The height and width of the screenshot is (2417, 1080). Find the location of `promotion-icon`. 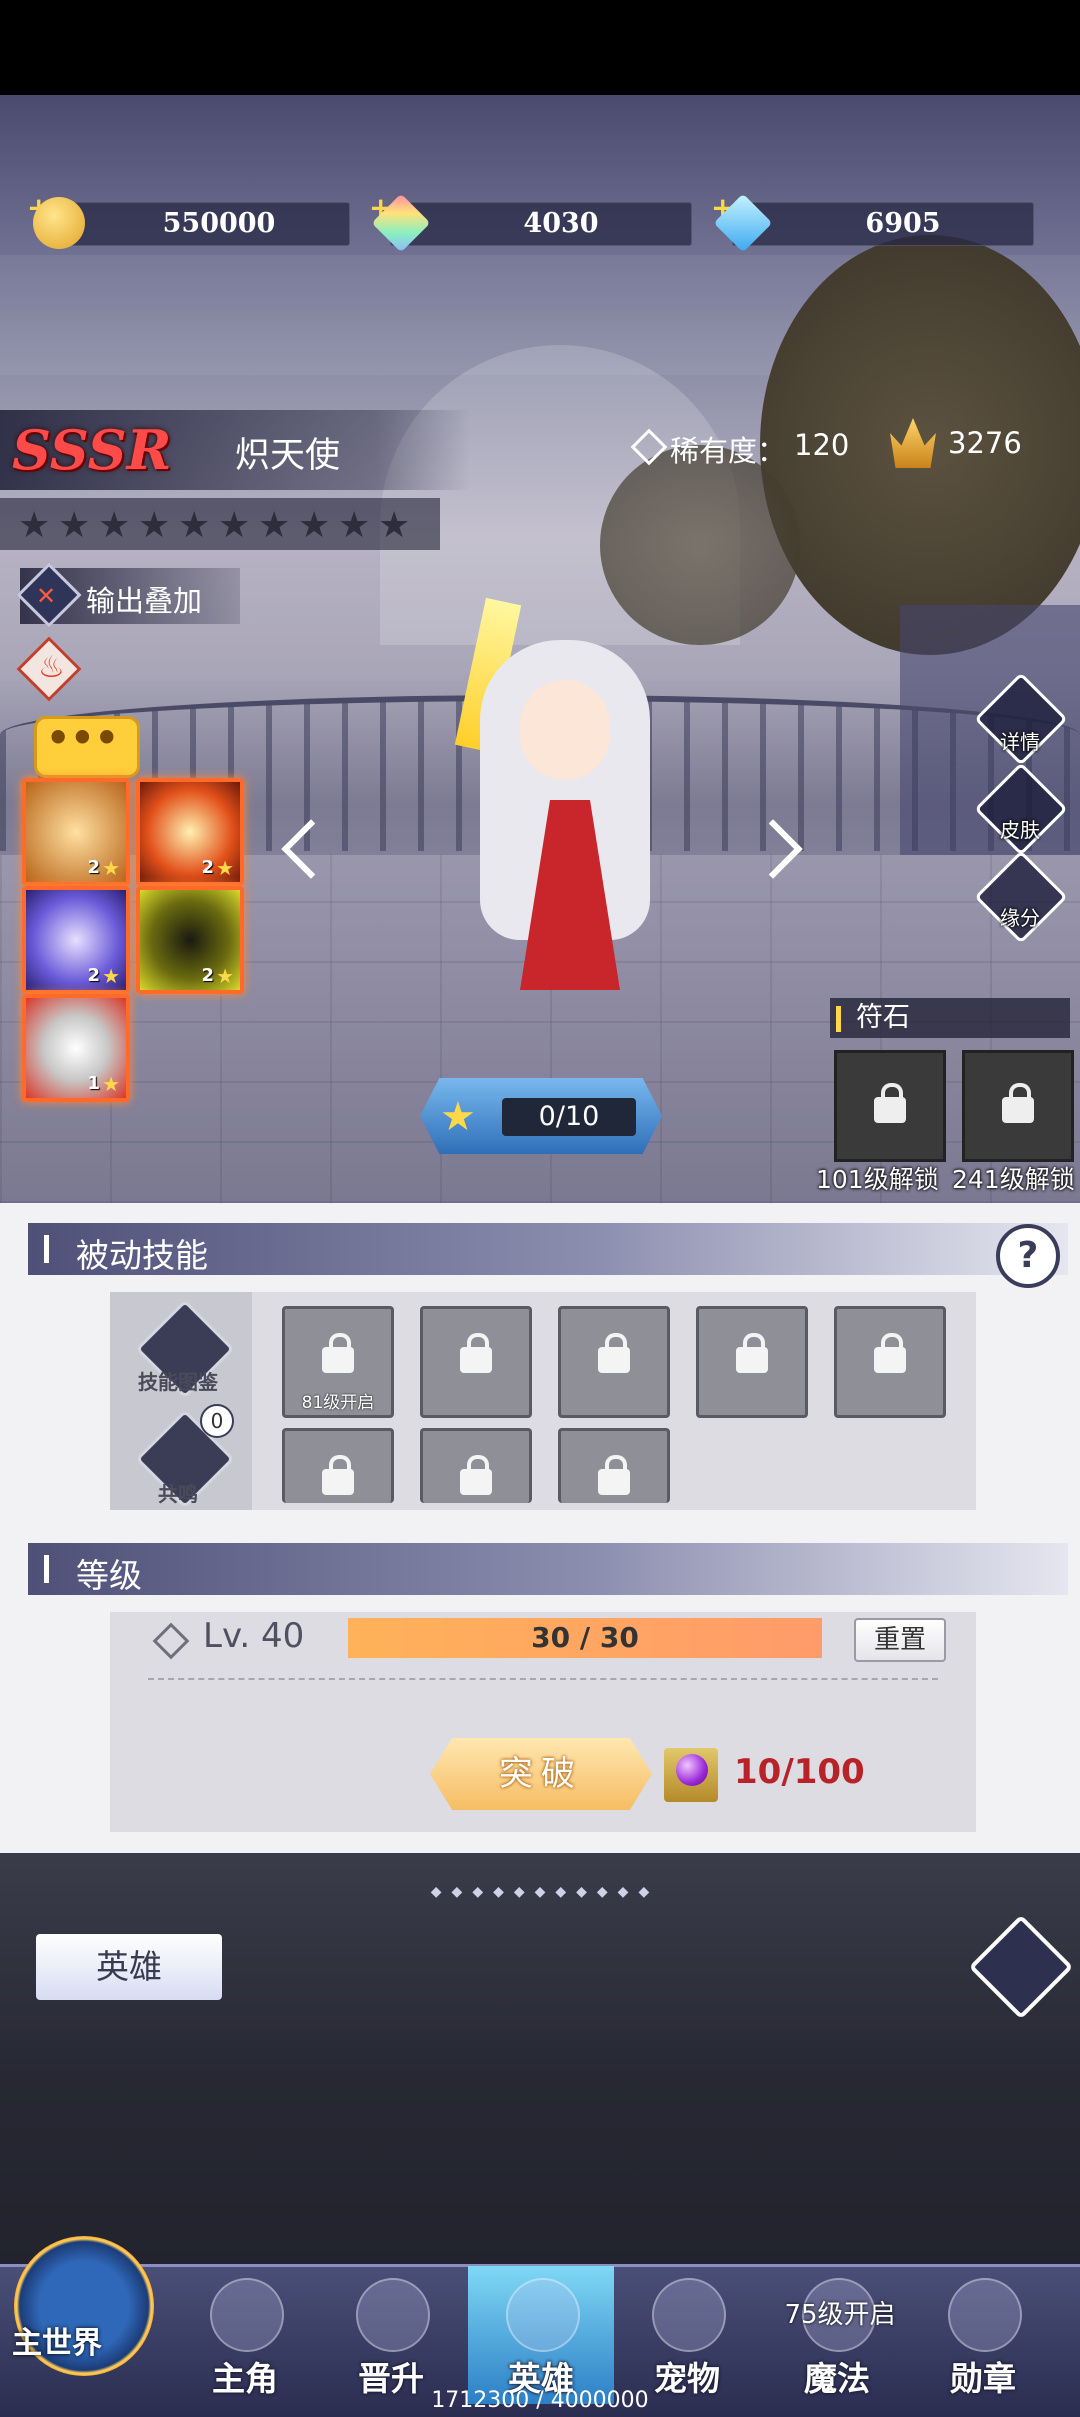

promotion-icon is located at coordinates (393, 2315).